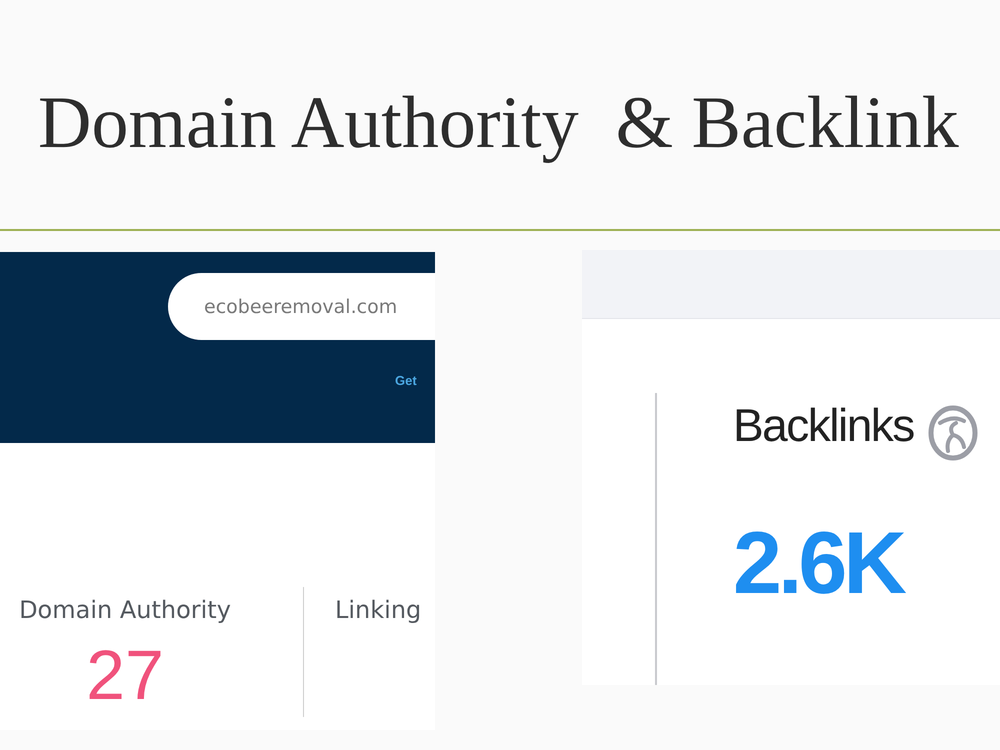 The width and height of the screenshot is (1000, 750). I want to click on stat-value: 27, so click(125, 675).